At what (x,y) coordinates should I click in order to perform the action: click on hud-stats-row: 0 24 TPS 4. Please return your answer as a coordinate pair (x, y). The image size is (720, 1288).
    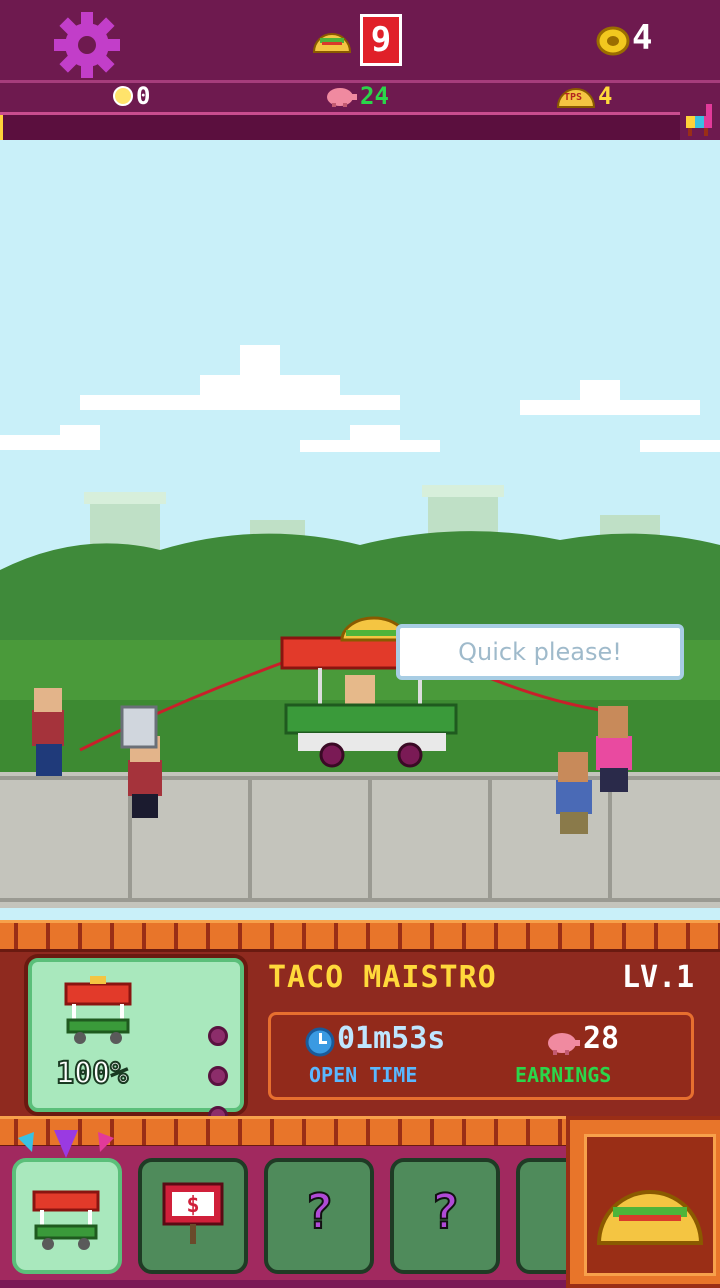
    Looking at the image, I should click on (360, 96).